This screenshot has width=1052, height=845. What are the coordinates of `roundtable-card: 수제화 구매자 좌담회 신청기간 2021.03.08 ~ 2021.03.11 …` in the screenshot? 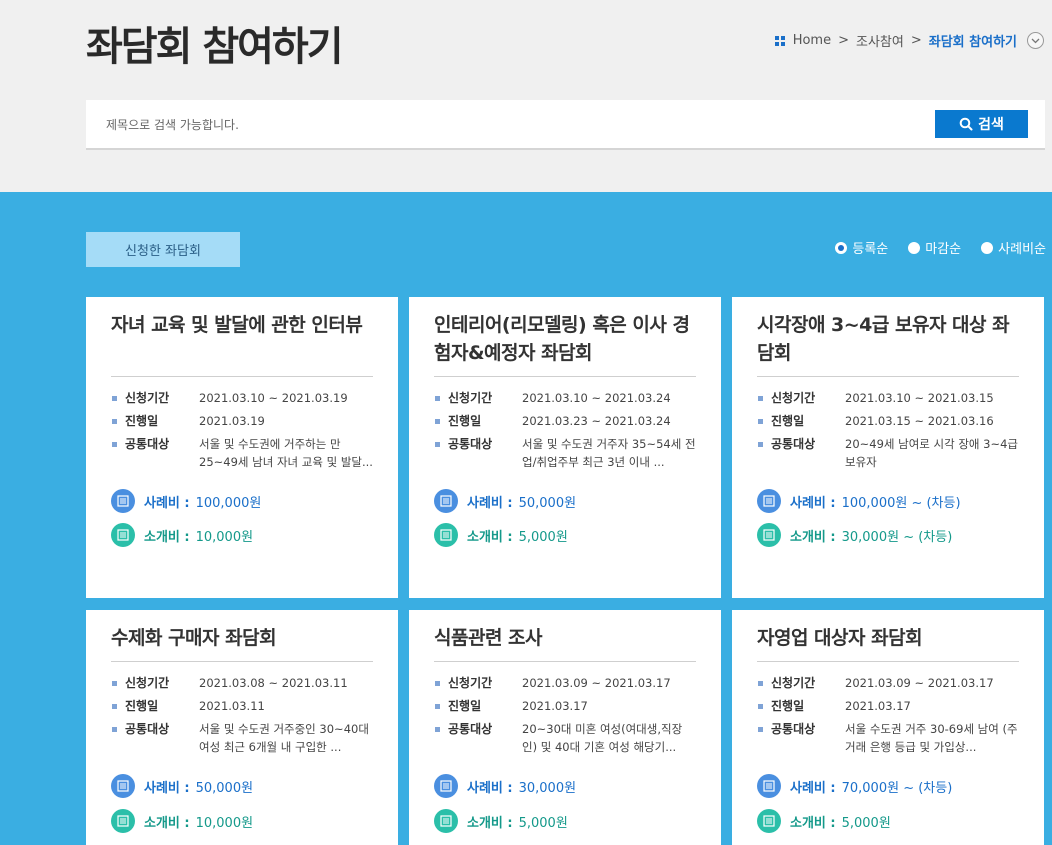 It's located at (242, 727).